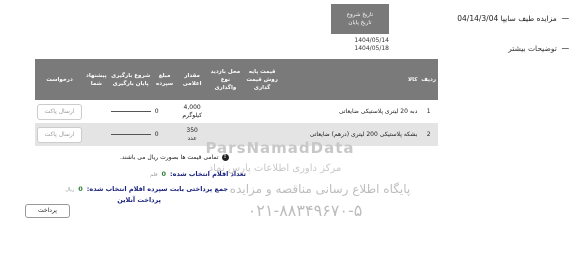 The height and width of the screenshot is (263, 576). I want to click on collapse-icon: −, so click(565, 18).